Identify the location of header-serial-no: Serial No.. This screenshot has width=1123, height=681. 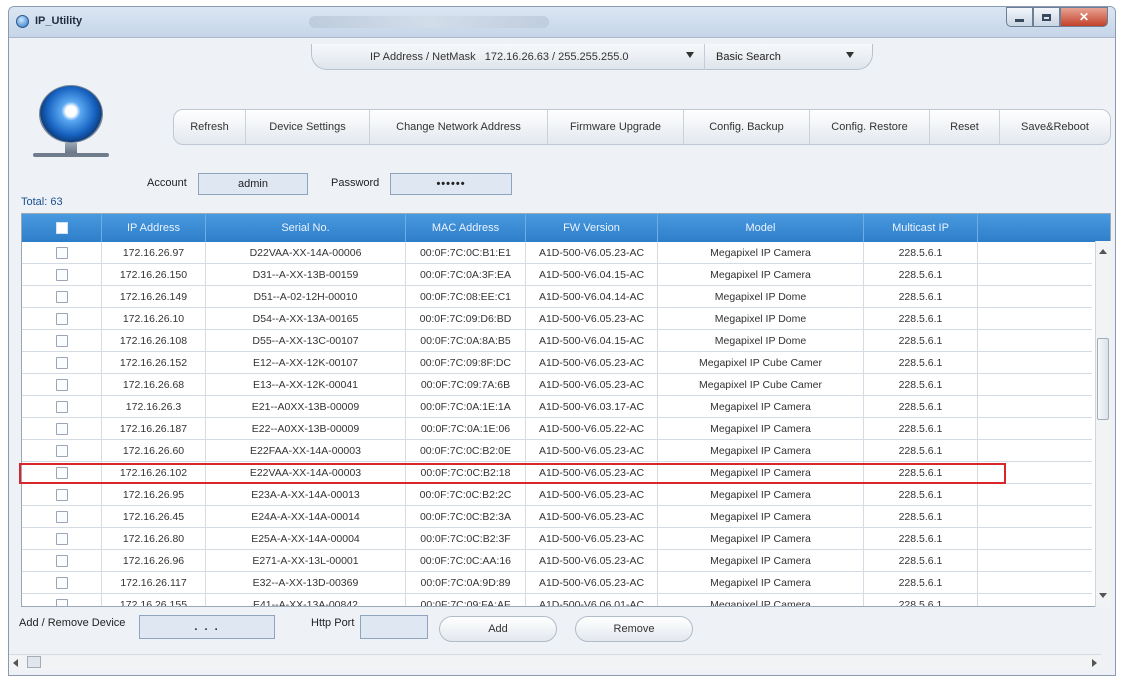
(306, 228).